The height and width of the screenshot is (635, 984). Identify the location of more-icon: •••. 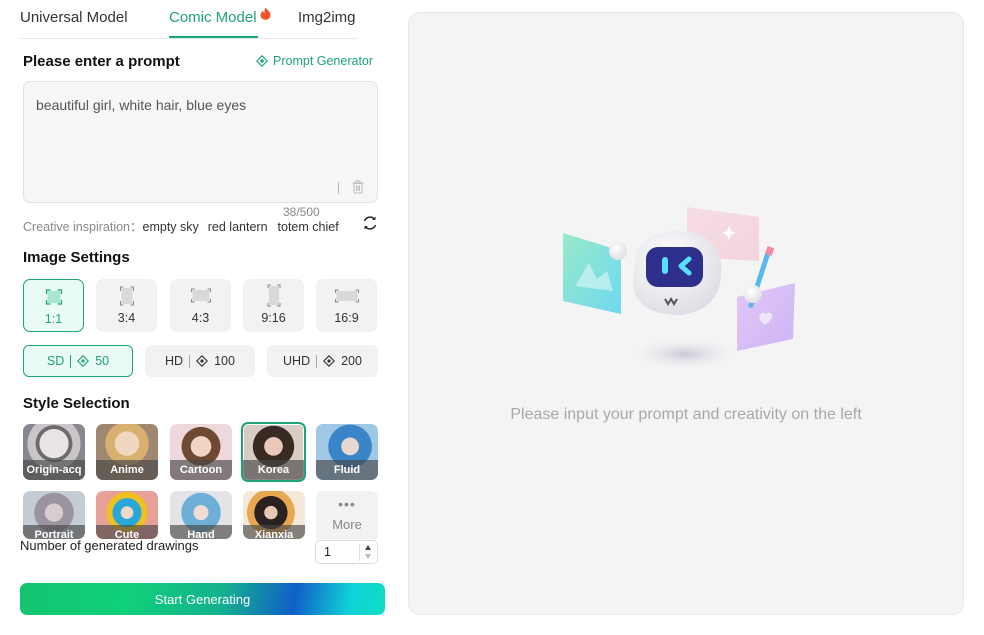
(347, 504).